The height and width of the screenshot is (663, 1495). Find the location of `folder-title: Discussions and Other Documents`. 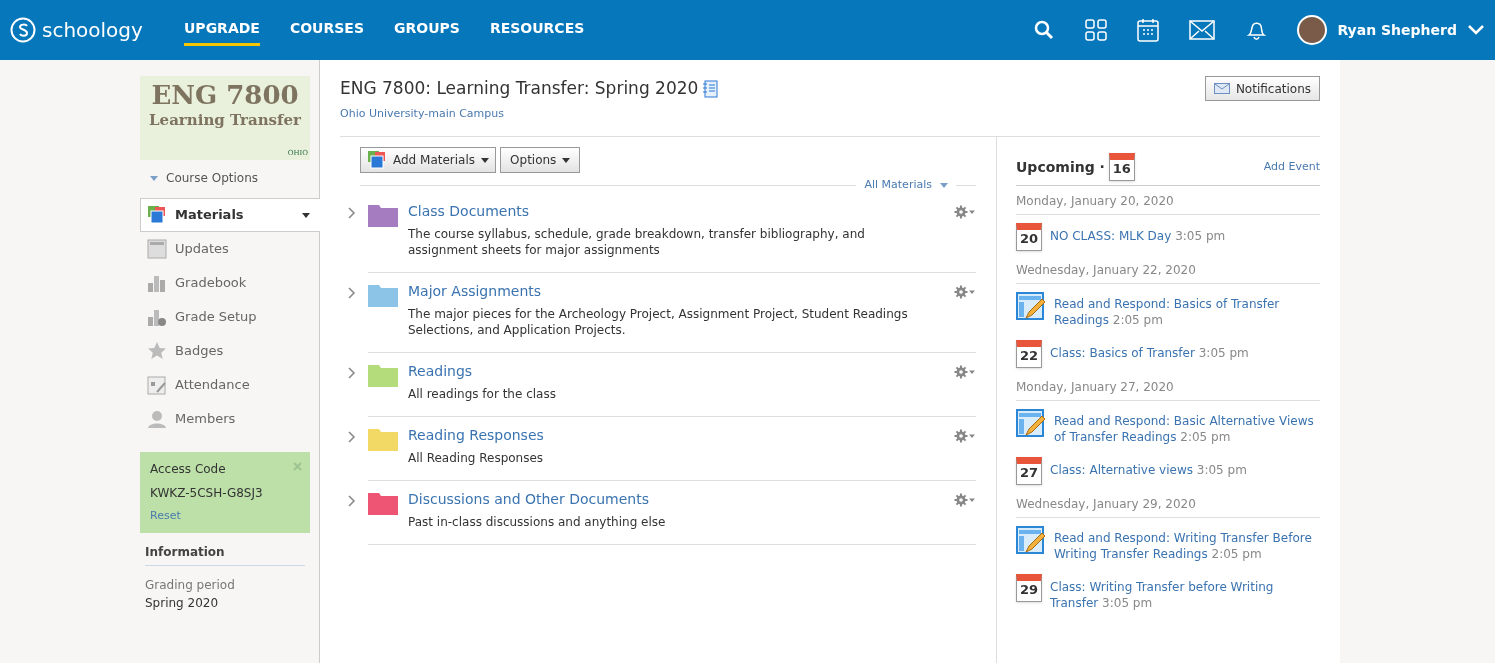

folder-title: Discussions and Other Documents is located at coordinates (676, 499).